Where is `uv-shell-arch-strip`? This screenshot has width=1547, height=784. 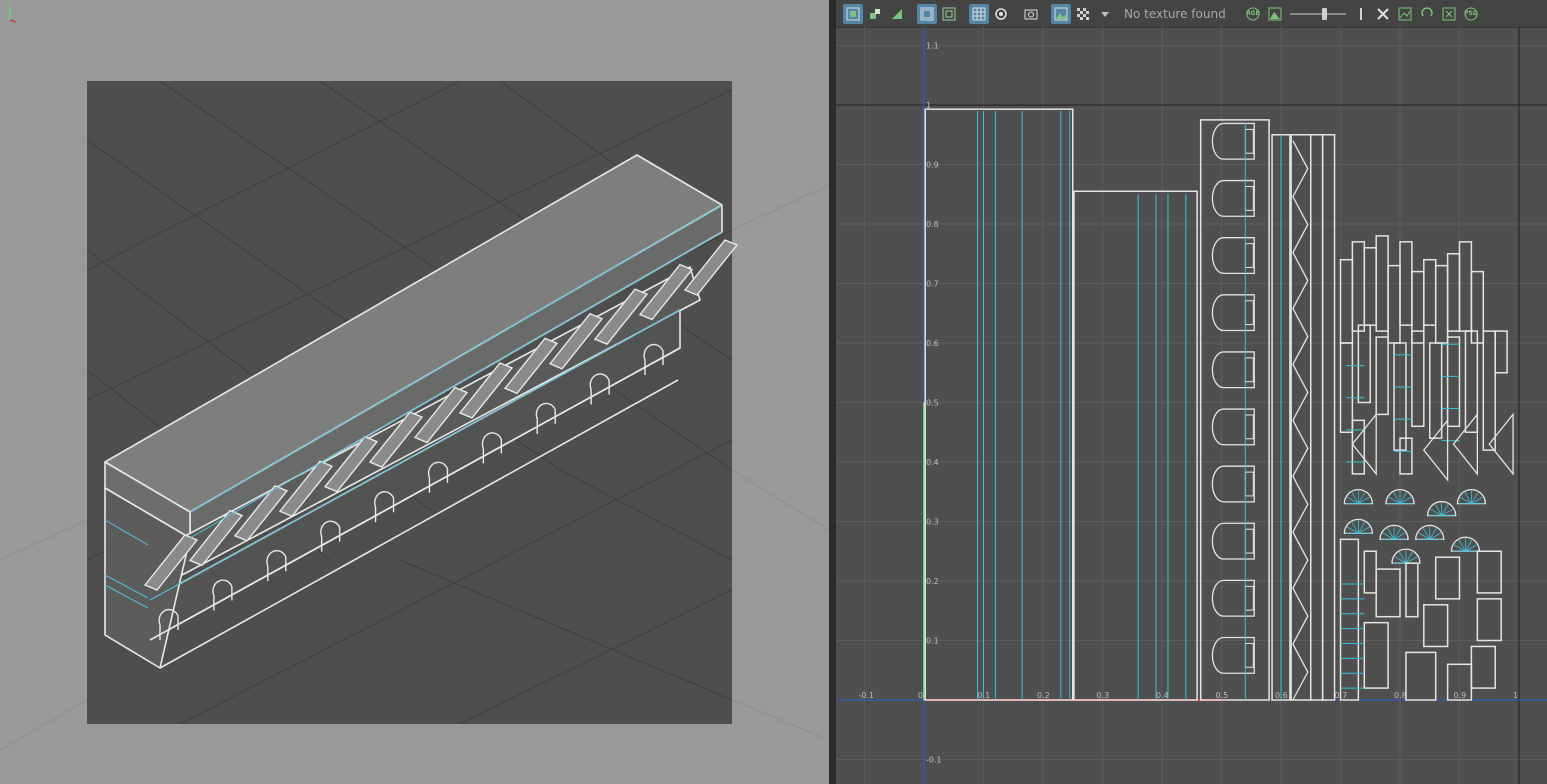 uv-shell-arch-strip is located at coordinates (1234, 410).